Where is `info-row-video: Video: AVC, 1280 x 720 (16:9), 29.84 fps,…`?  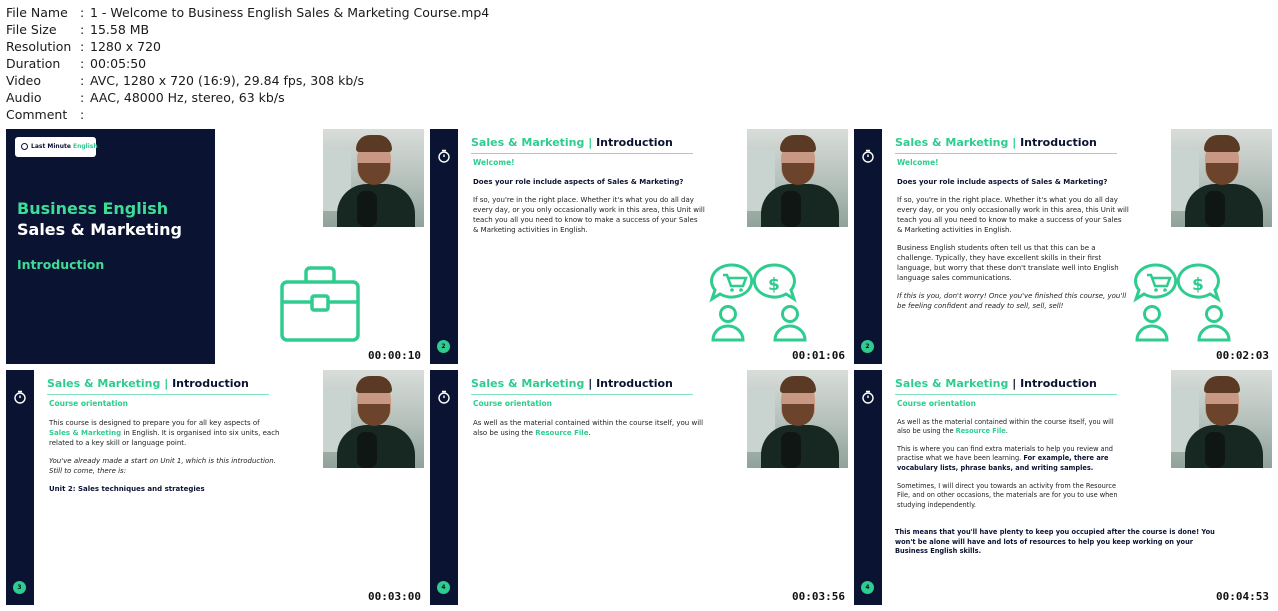
info-row-video: Video: AVC, 1280 x 720 (16:9), 29.84 fps,… is located at coordinates (247, 80).